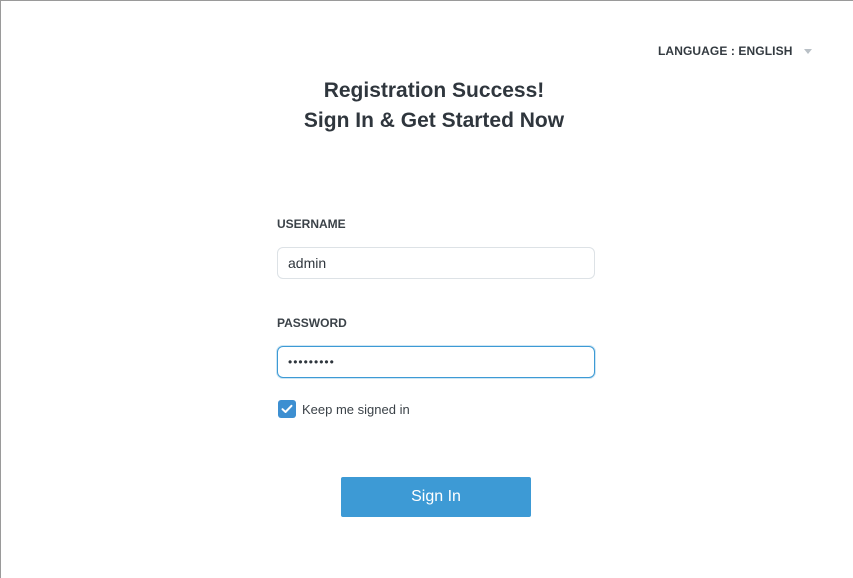  I want to click on language-selector: LANGUAGE : ENGLISH, so click(735, 51).